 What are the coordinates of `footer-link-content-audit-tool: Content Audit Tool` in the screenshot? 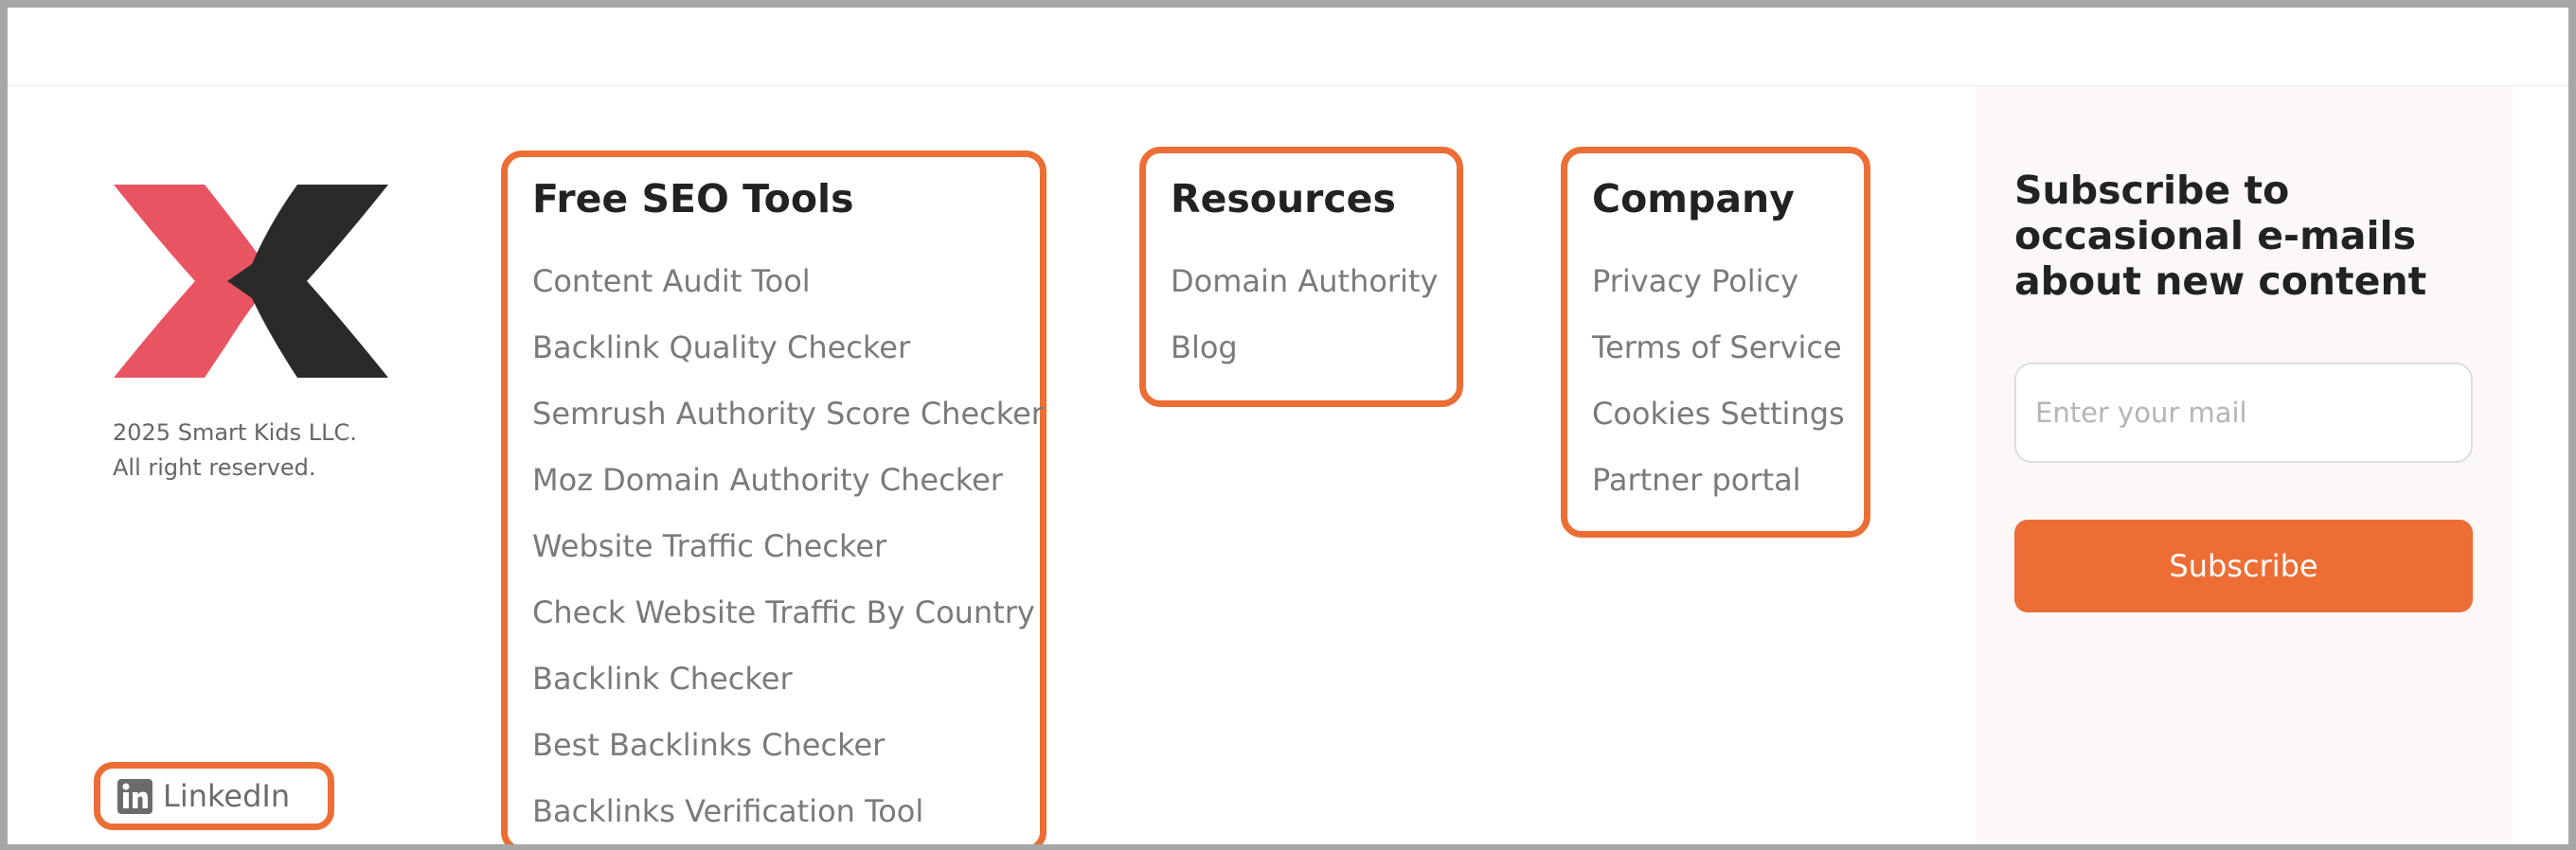 It's located at (671, 281).